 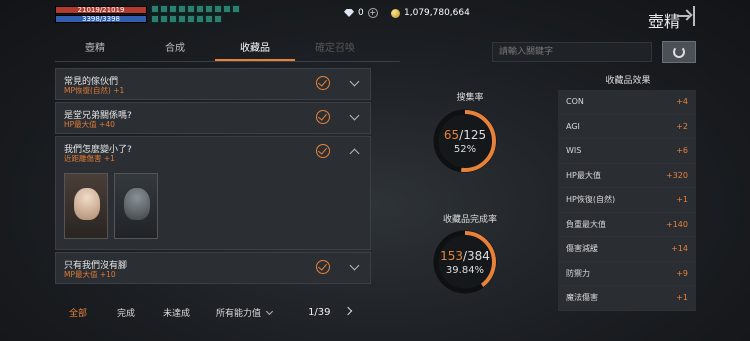 I want to click on mp-bar: 3398/3398, so click(x=101, y=19).